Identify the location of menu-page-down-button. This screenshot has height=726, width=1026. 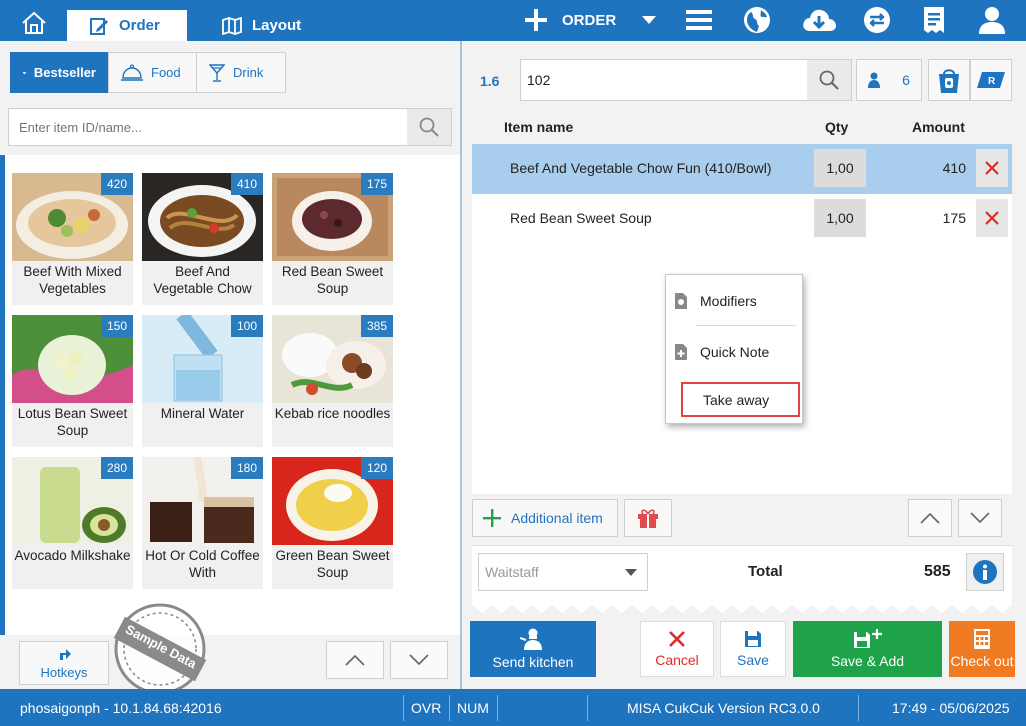
(419, 660).